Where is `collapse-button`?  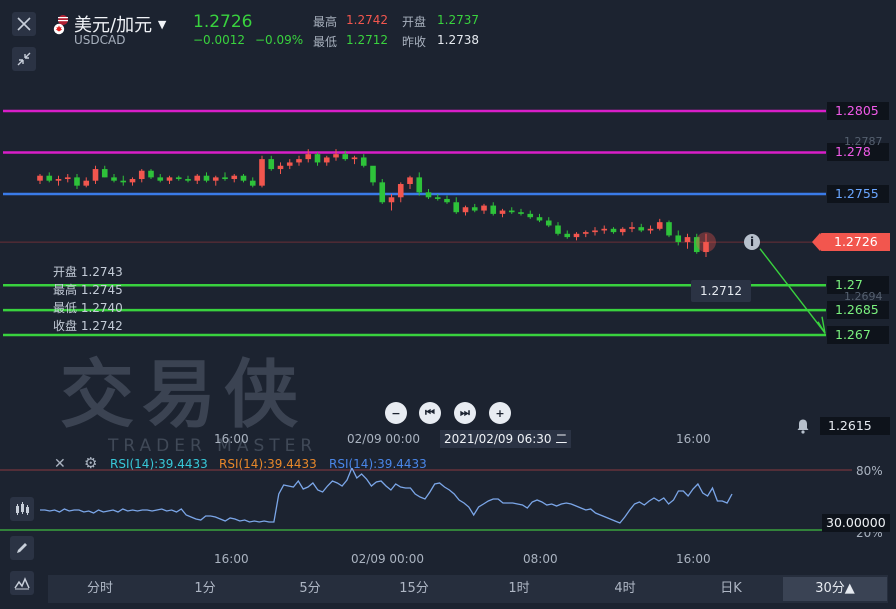 collapse-button is located at coordinates (24, 59).